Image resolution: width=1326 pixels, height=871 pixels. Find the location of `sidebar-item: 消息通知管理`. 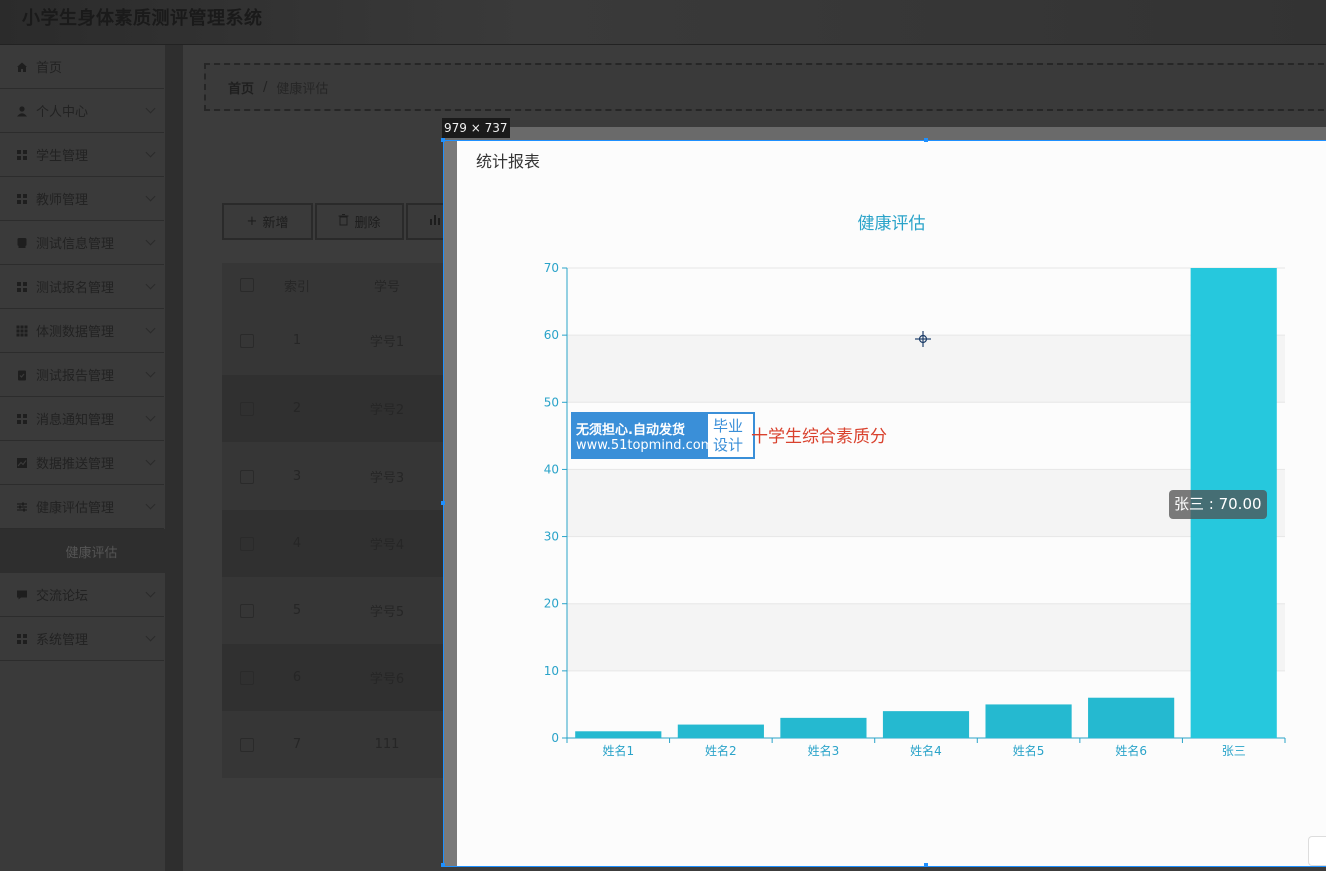

sidebar-item: 消息通知管理 is located at coordinates (82, 419).